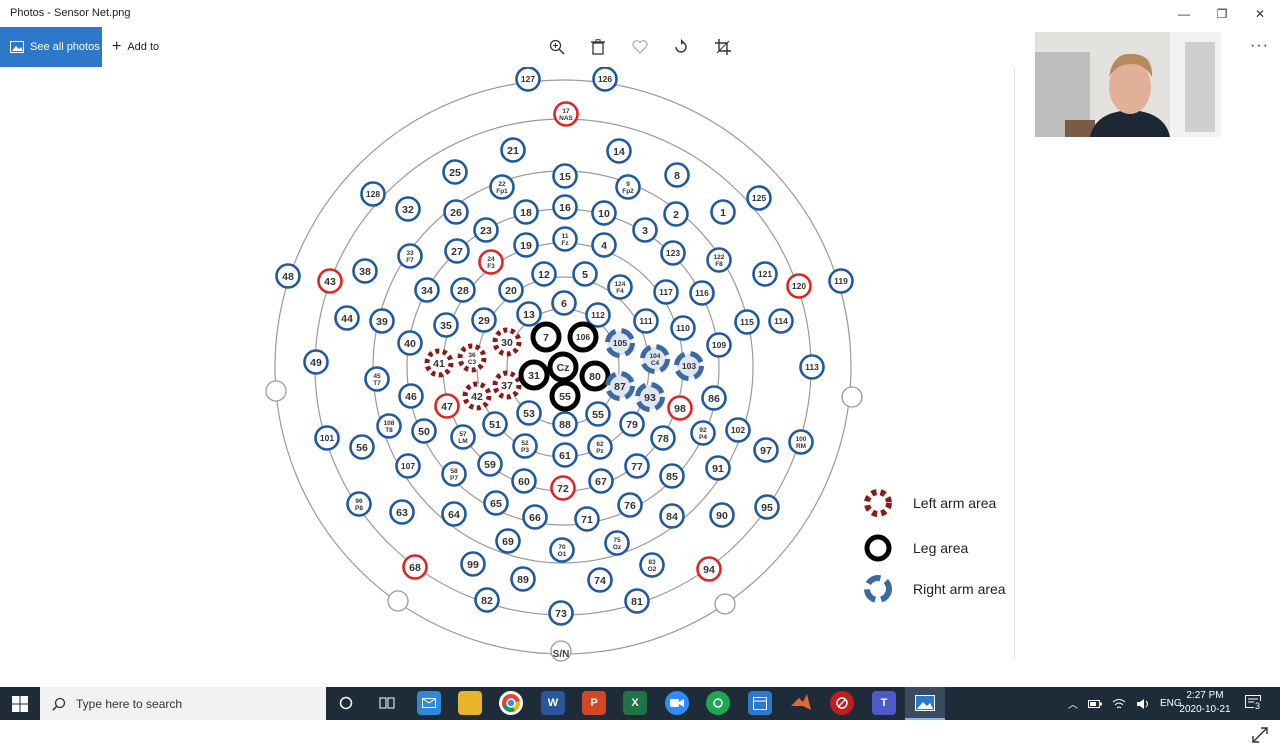 This screenshot has width=1280, height=745. I want to click on window-title: Photos - Sensor Net.png, so click(70, 13).